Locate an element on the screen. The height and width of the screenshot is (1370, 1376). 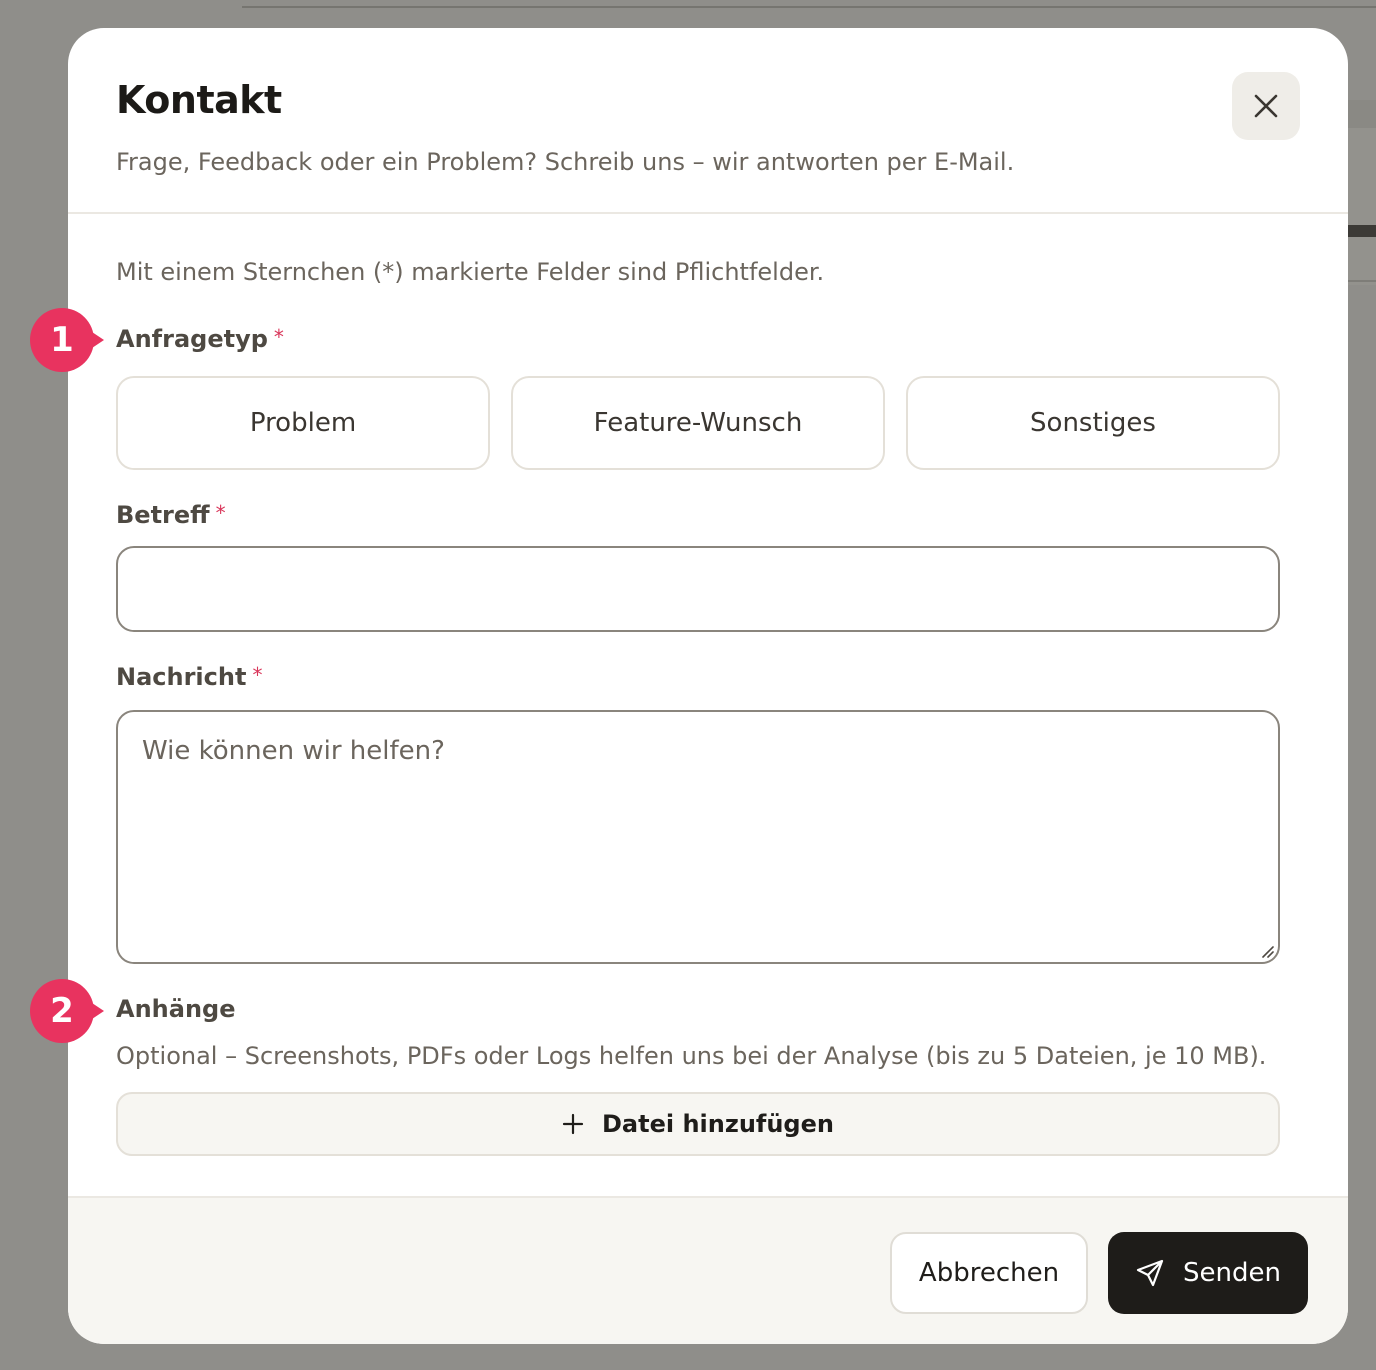
subject-input is located at coordinates (698, 589).